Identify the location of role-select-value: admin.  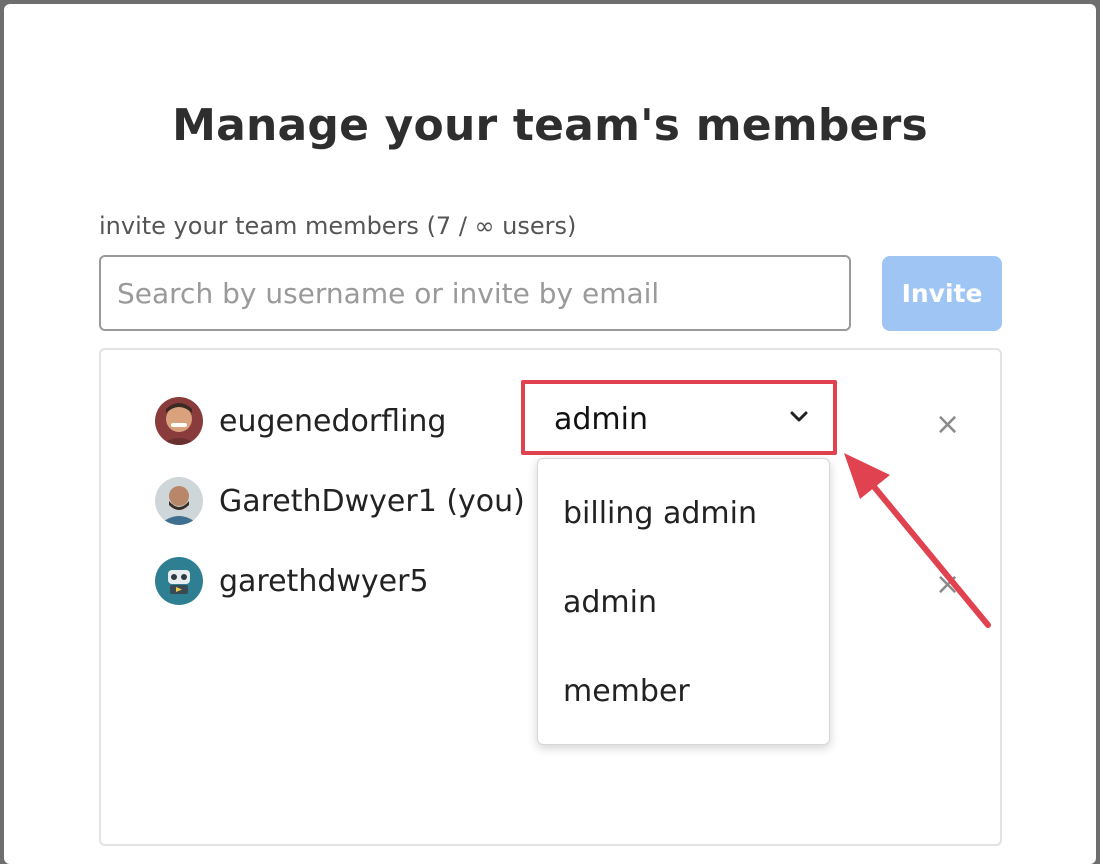
(601, 419).